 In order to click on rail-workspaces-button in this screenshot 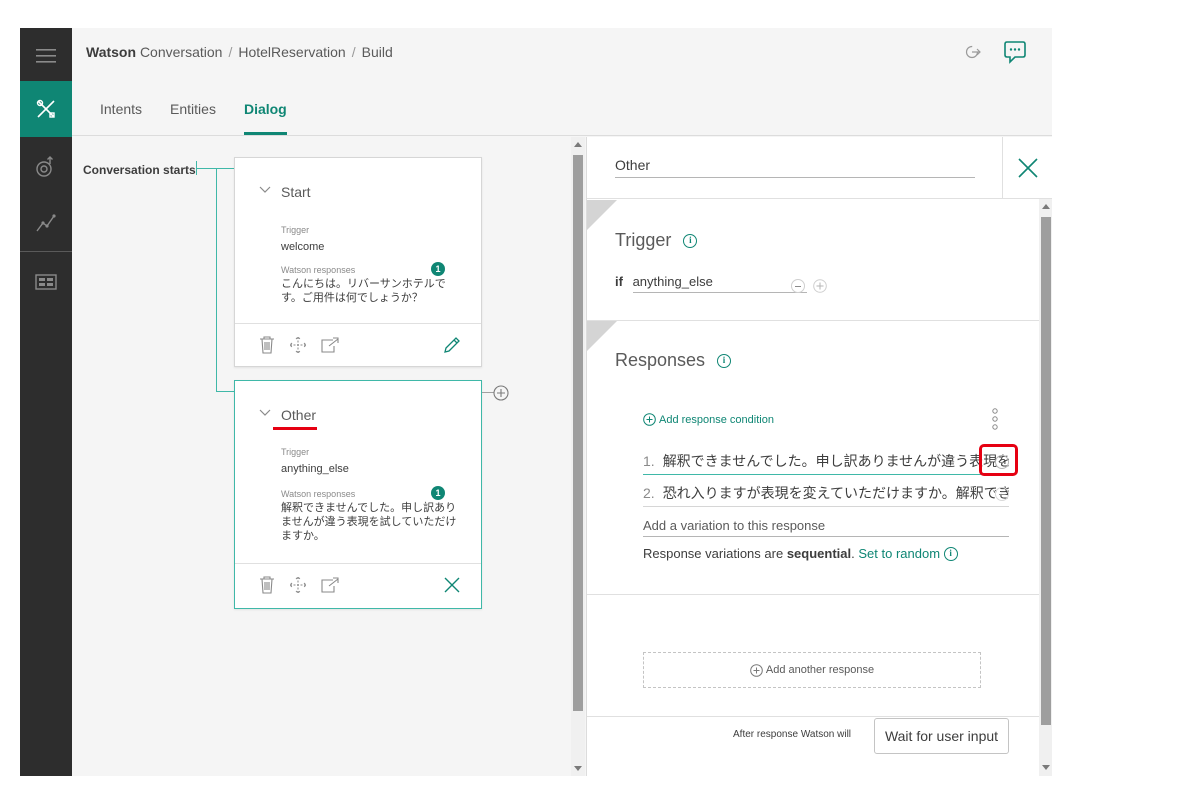, I will do `click(46, 282)`.